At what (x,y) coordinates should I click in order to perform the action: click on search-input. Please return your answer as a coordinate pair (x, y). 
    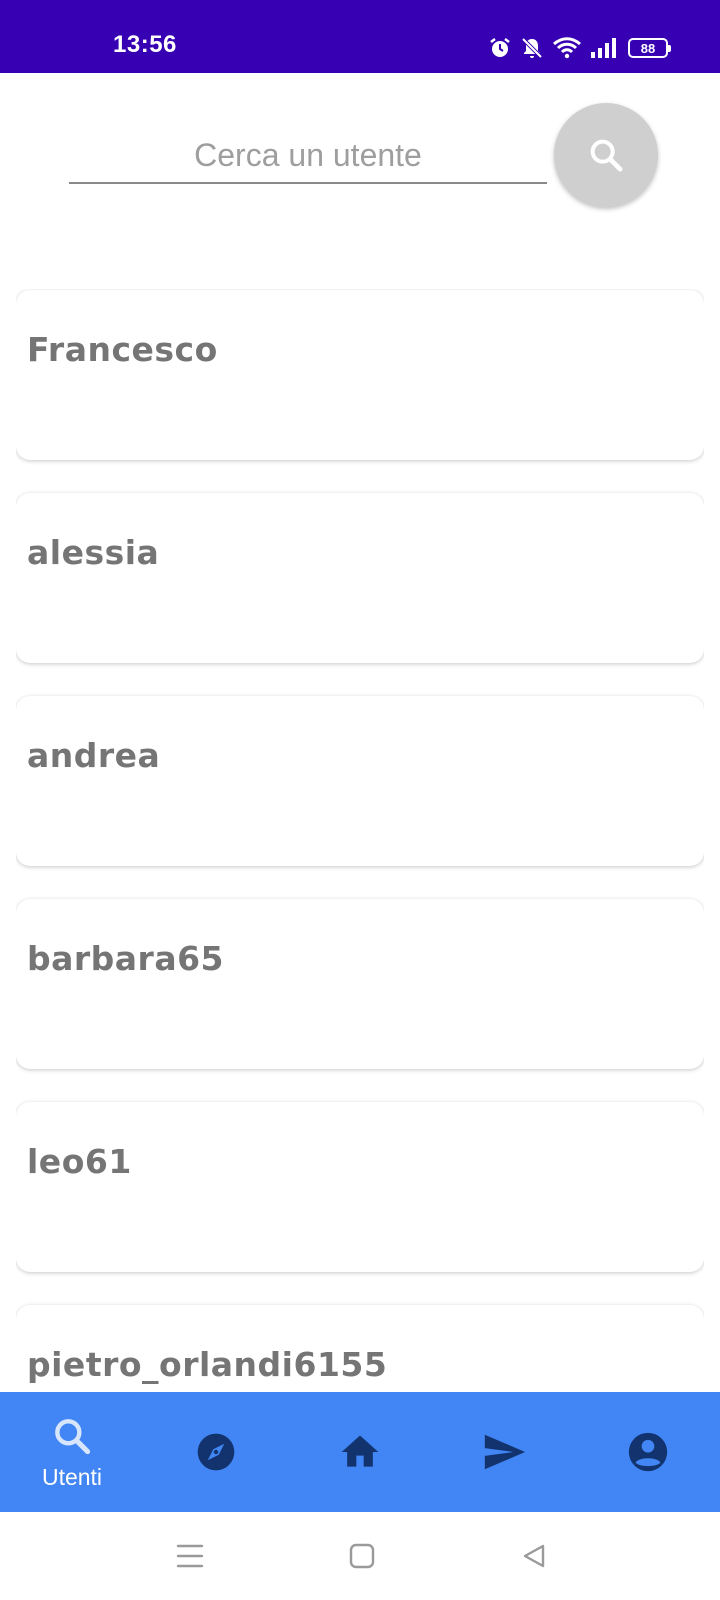
    Looking at the image, I should click on (308, 156).